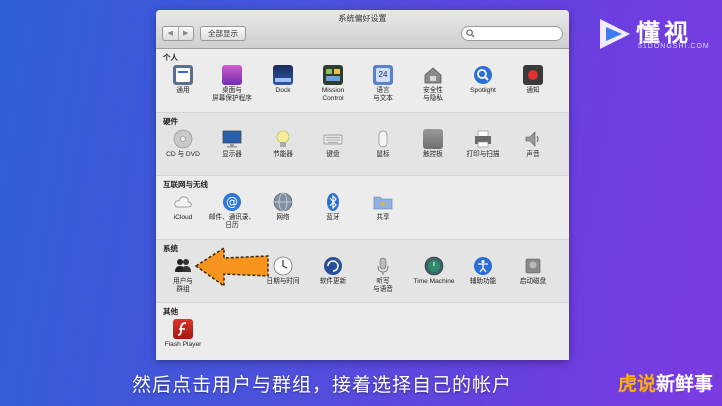 The width and height of the screenshot is (722, 406). I want to click on pref-label: 网络, so click(283, 217).